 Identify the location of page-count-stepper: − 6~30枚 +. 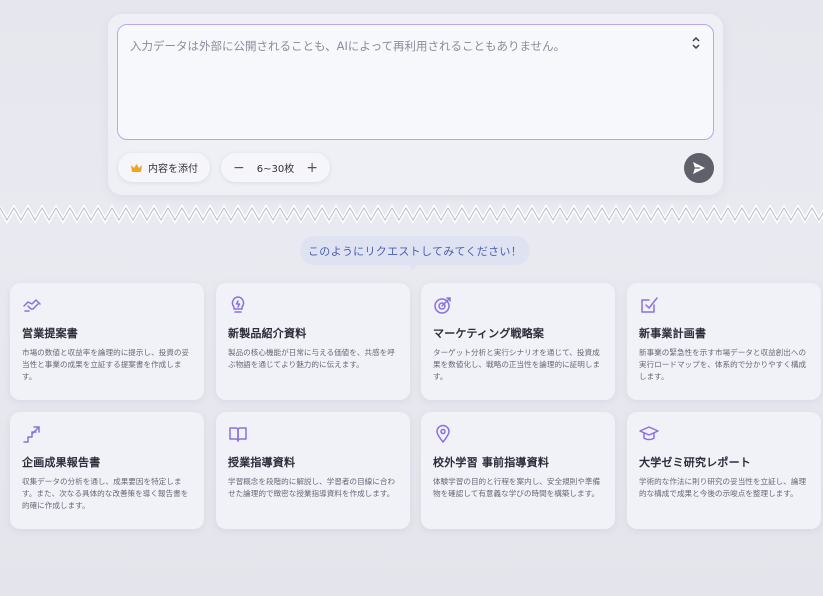
(275, 167).